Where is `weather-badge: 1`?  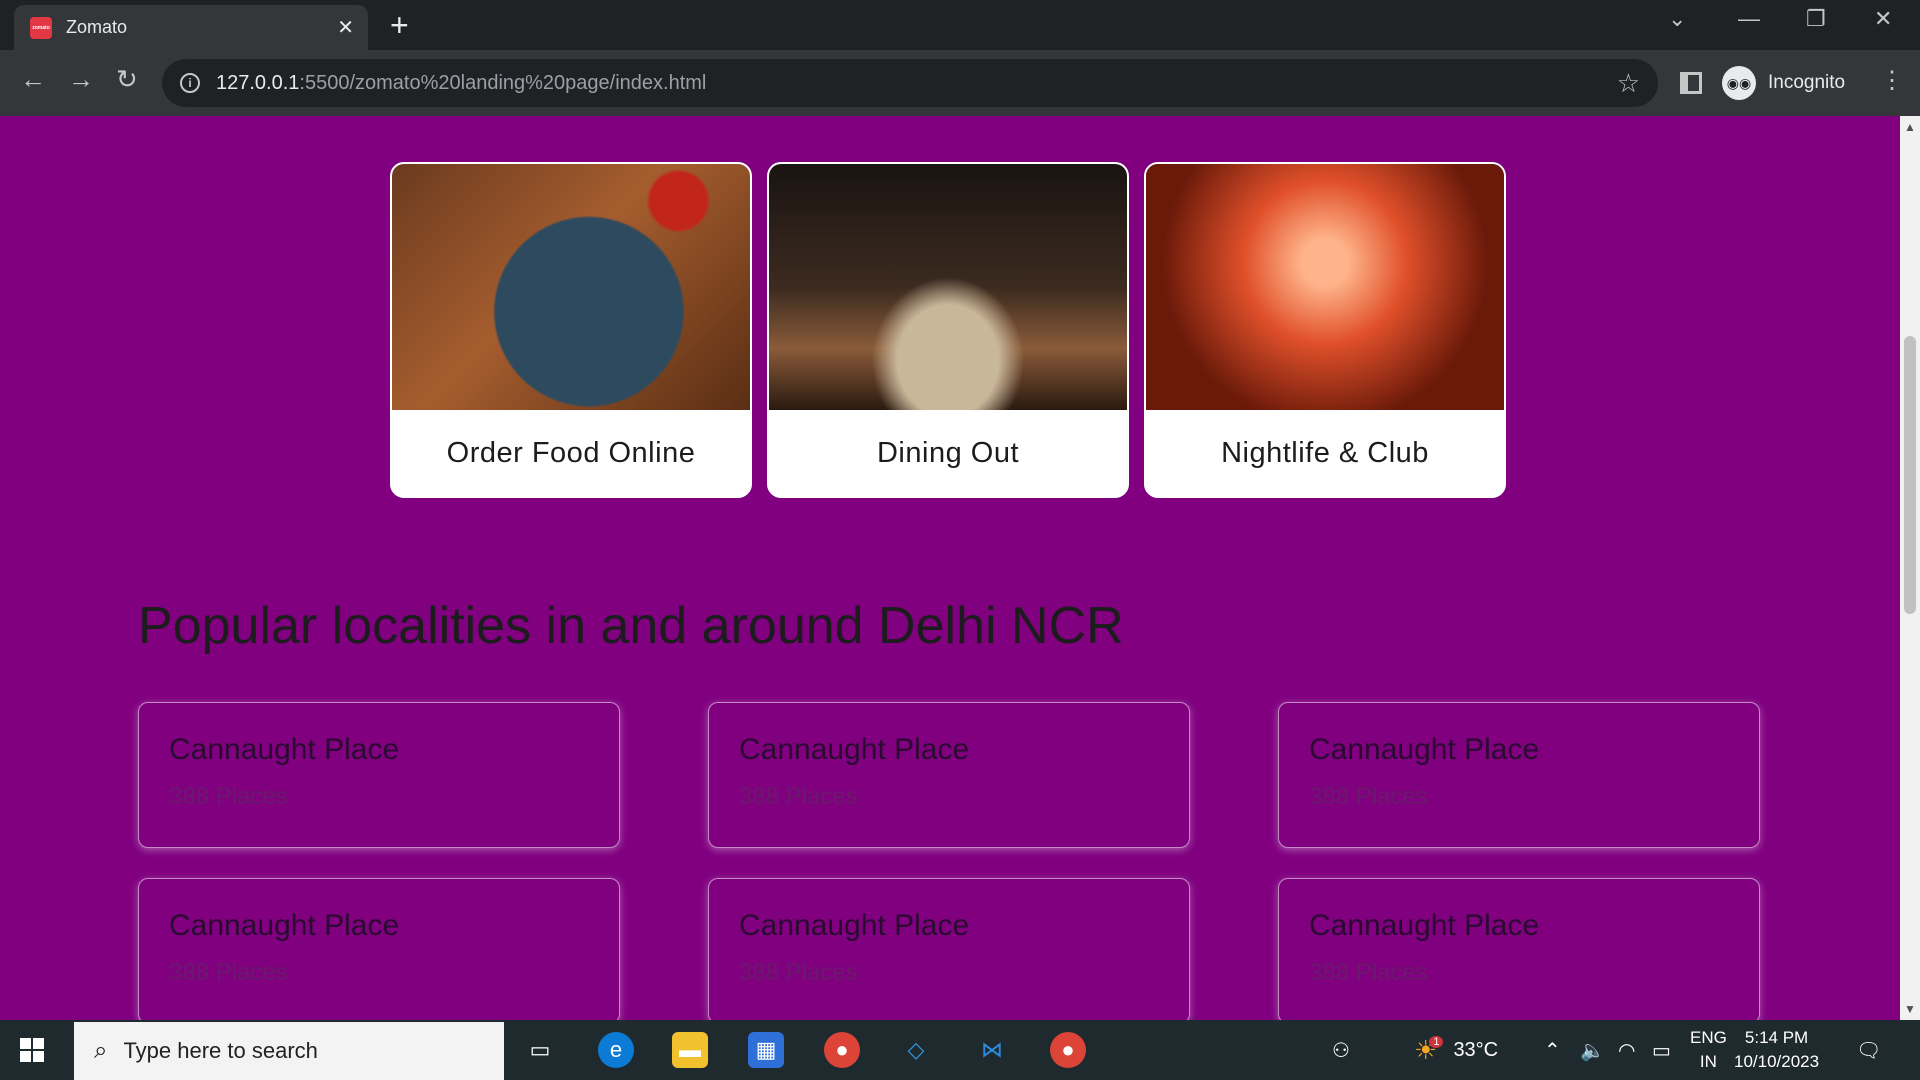 weather-badge: 1 is located at coordinates (1436, 1042).